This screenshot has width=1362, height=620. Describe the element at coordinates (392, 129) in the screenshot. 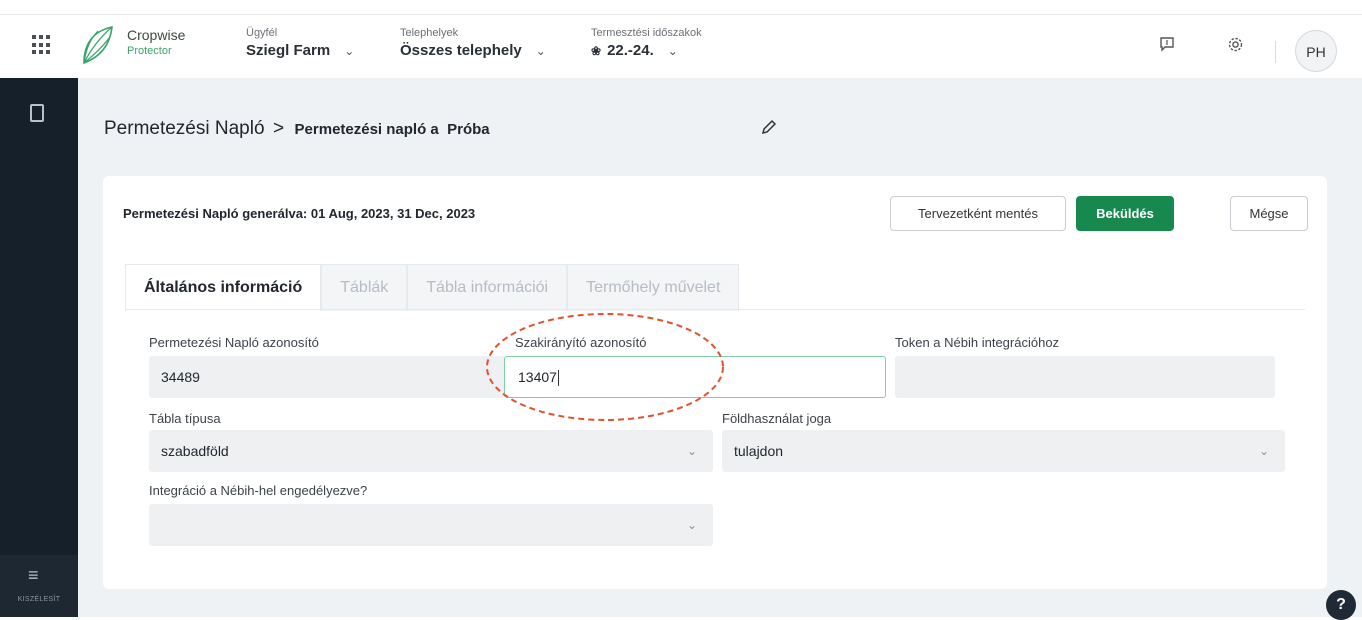

I see `page-title: Permetezési napló a Próba` at that location.